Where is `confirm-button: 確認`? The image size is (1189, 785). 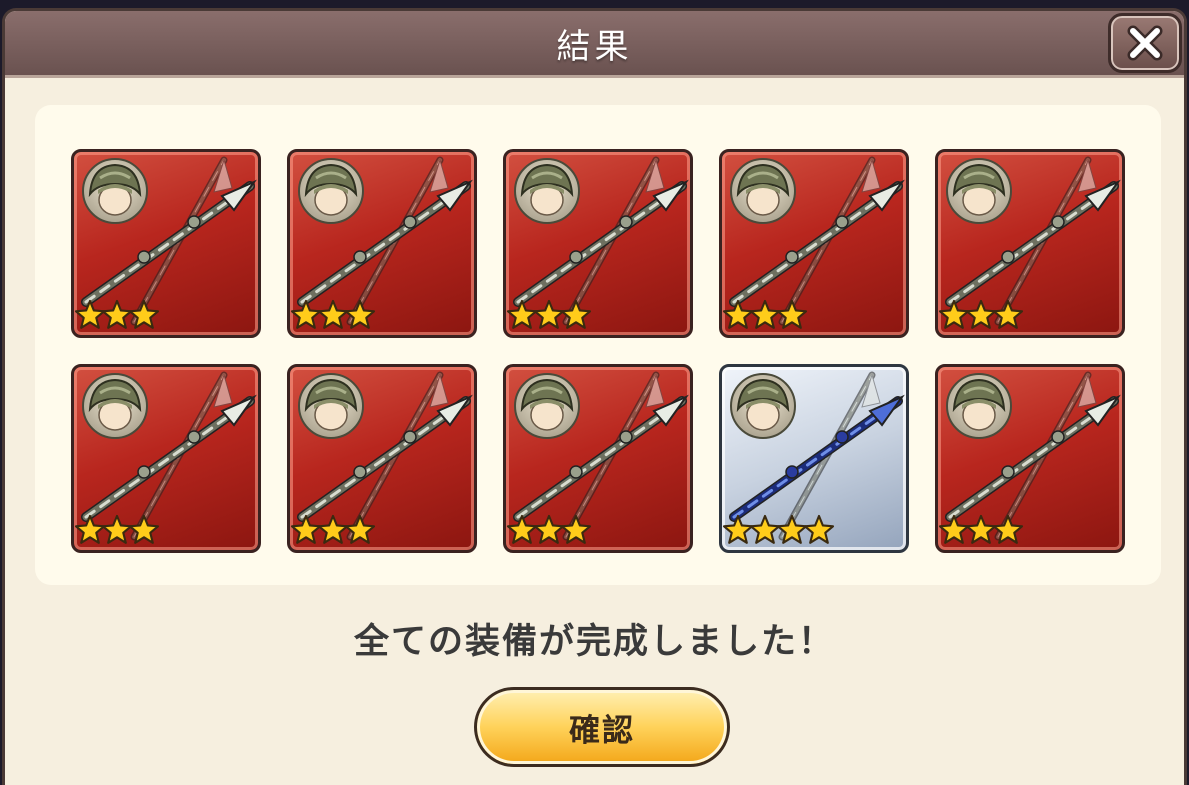
confirm-button: 確認 is located at coordinates (602, 727).